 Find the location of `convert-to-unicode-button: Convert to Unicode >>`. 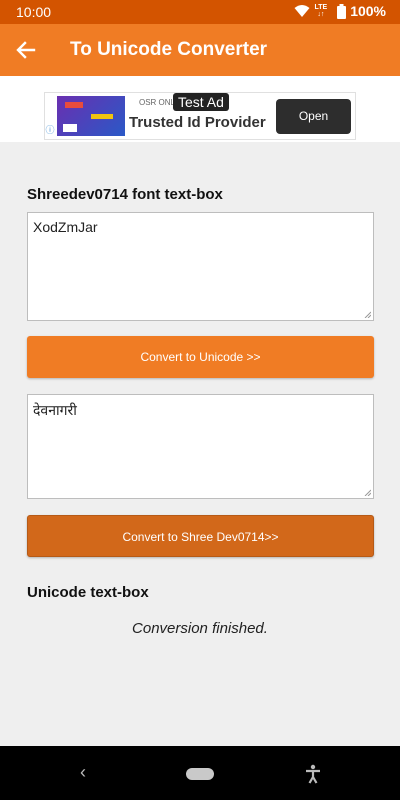

convert-to-unicode-button: Convert to Unicode >> is located at coordinates (200, 357).